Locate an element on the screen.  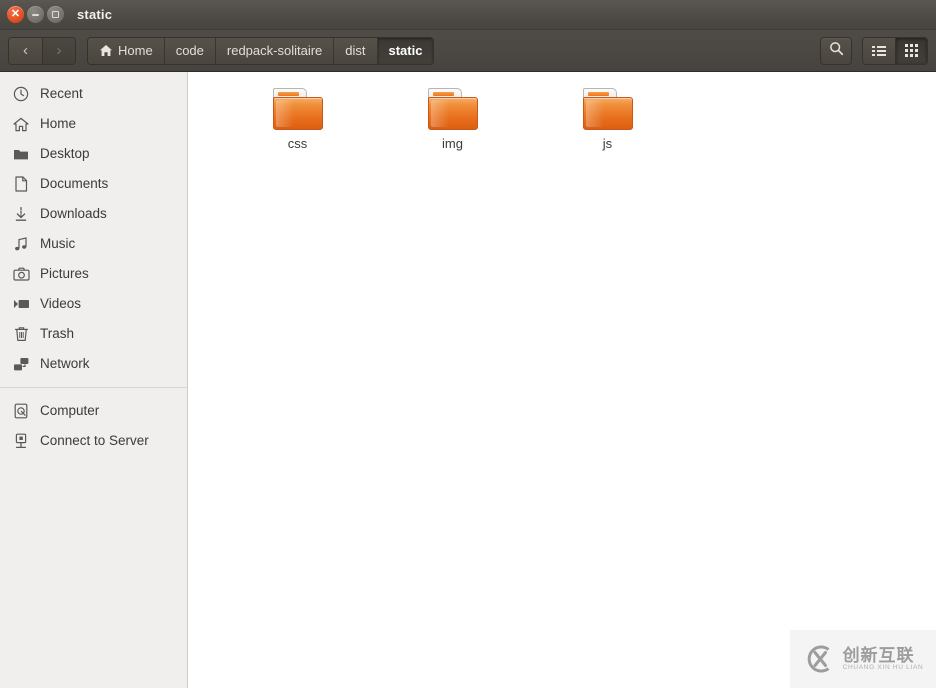
camera-icon is located at coordinates (21, 274).